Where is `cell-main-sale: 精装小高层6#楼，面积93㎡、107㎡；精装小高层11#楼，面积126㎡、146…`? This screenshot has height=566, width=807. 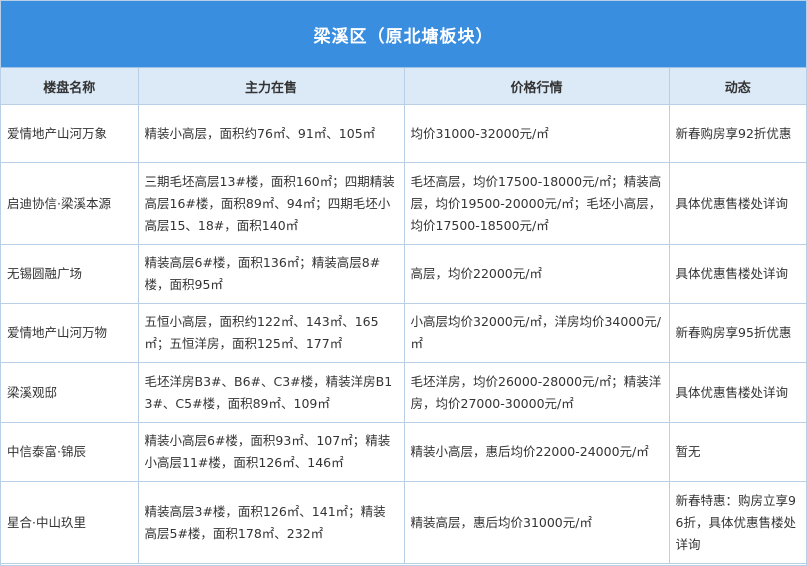 cell-main-sale: 精装小高层6#楼，面积93㎡、107㎡；精装小高层11#楼，面积126㎡、146… is located at coordinates (271, 452).